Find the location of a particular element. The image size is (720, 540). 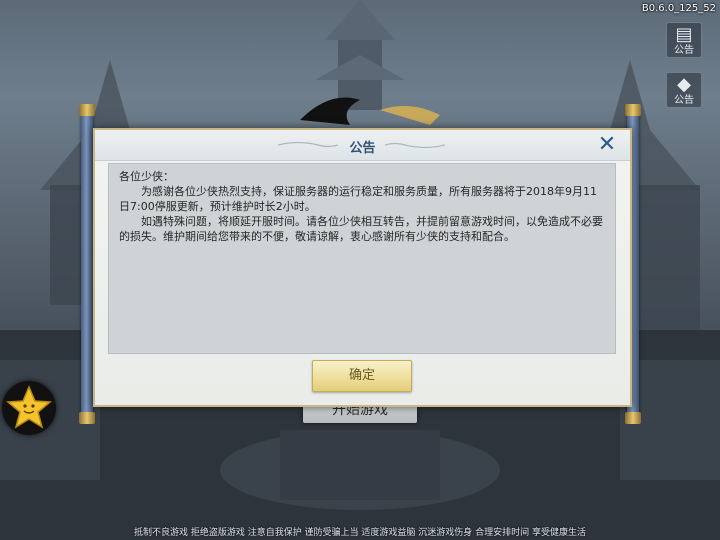

title-ornament-right is located at coordinates (415, 145).